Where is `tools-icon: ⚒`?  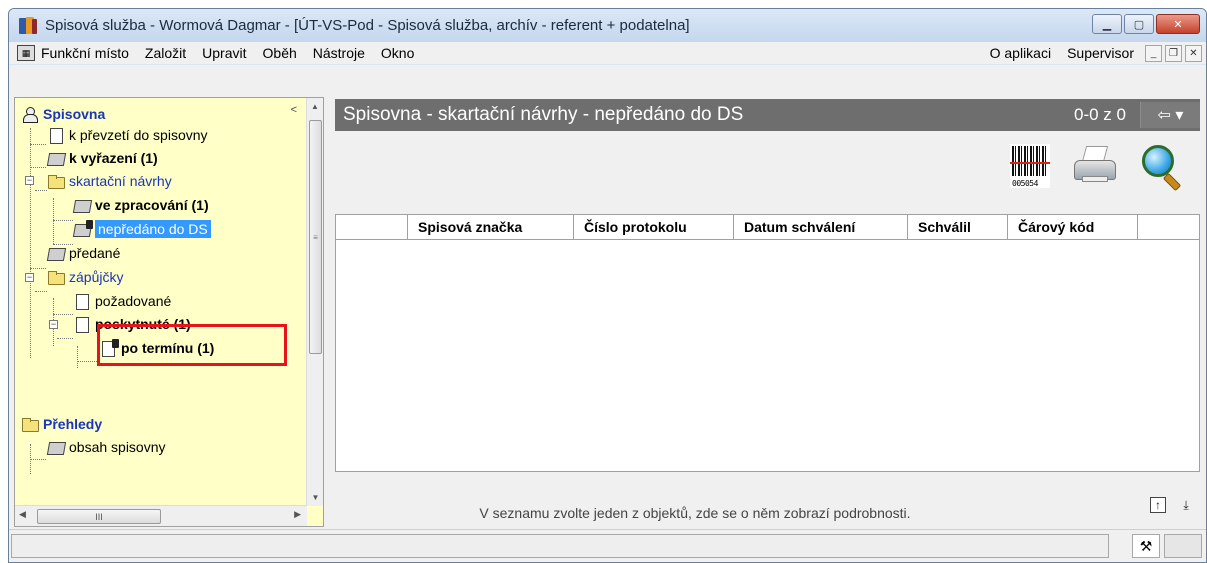 tools-icon: ⚒ is located at coordinates (1146, 546).